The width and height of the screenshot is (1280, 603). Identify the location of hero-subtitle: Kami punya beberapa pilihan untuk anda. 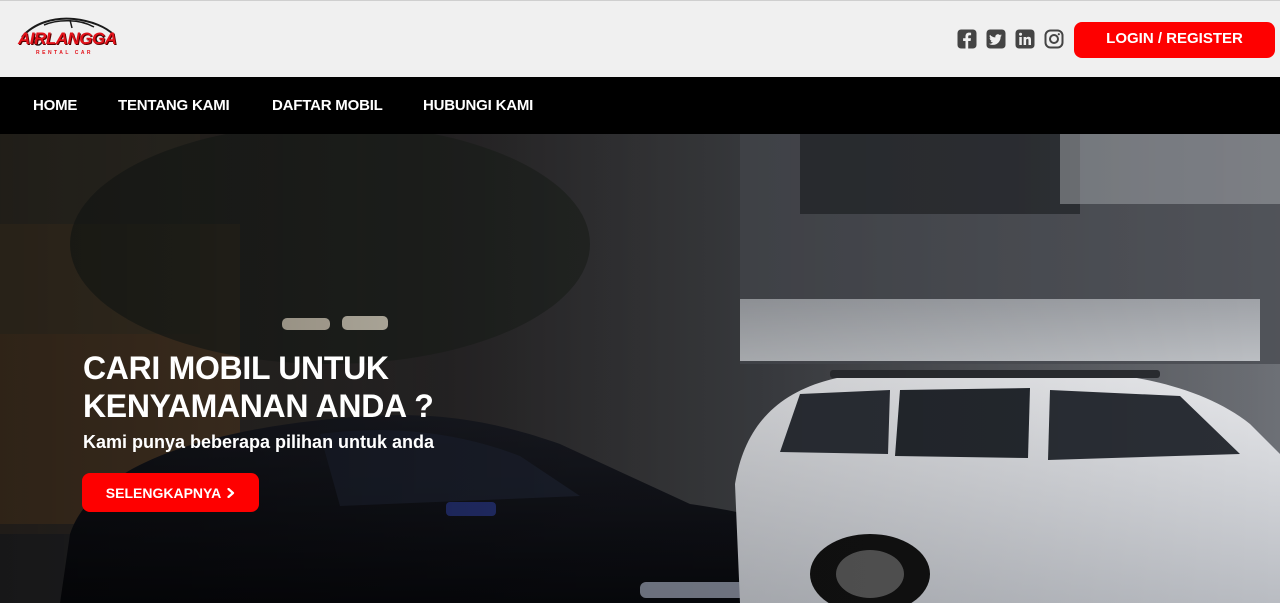
(259, 442).